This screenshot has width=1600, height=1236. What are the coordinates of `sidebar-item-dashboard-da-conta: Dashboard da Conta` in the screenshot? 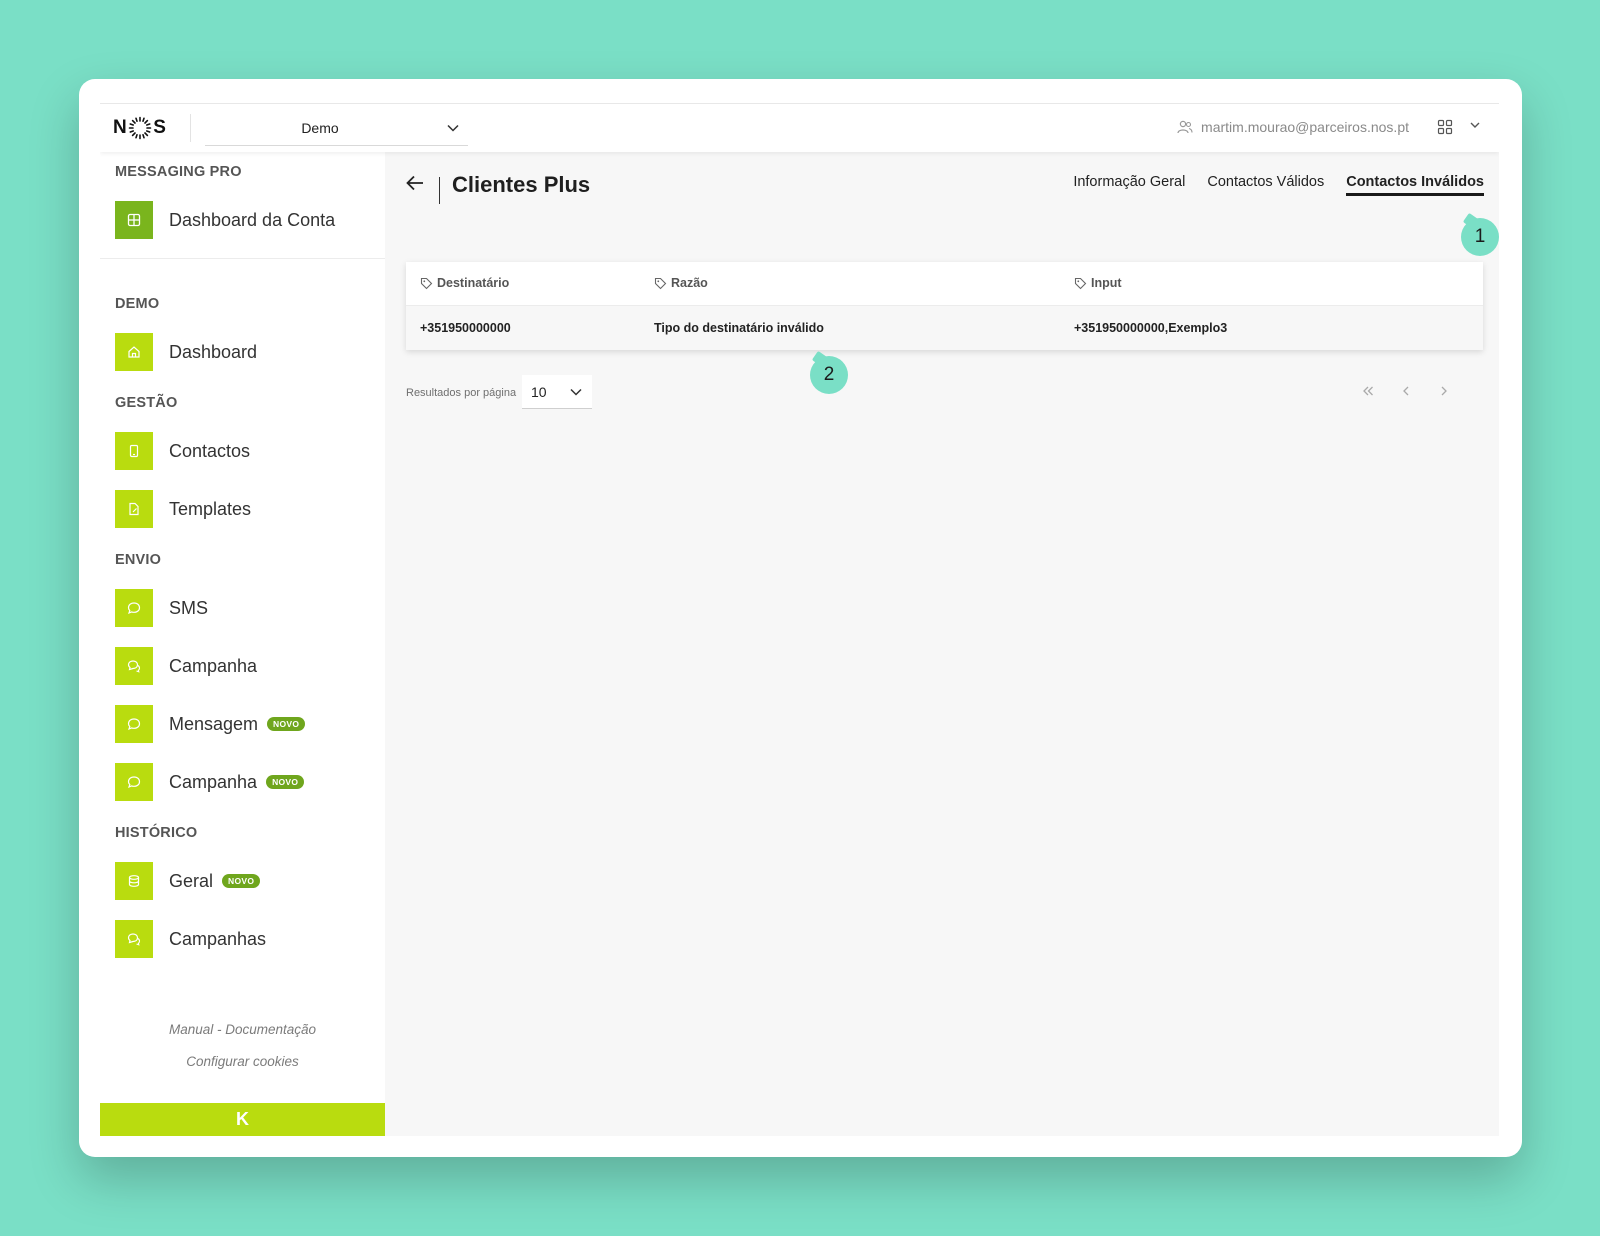 It's located at (225, 220).